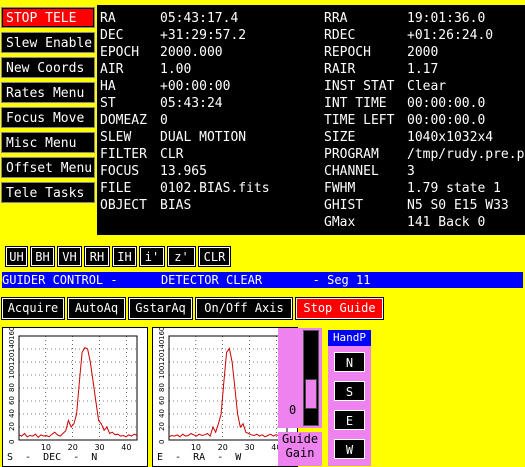 This screenshot has width=525, height=467. I want to click on right-field-label: REPOCH, so click(347, 52).